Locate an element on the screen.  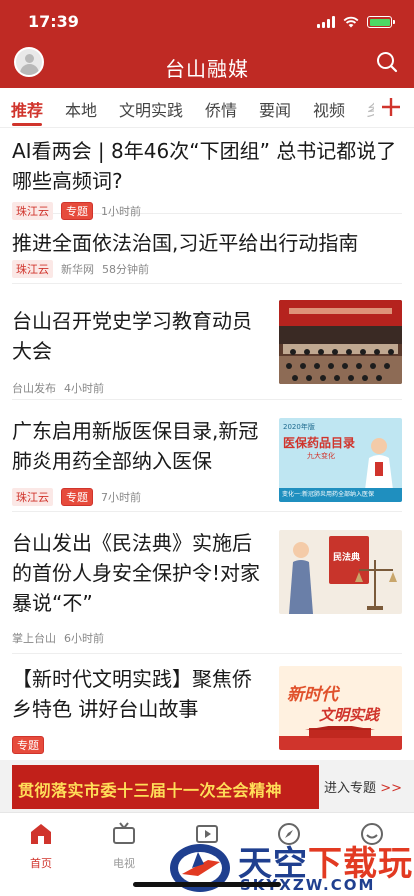
tab-headlines: 要闻 is located at coordinates (275, 109).